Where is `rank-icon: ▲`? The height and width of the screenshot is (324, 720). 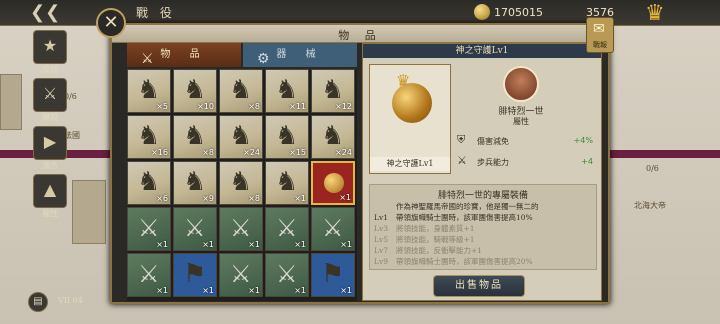
rank-icon: ▲ is located at coordinates (50, 189).